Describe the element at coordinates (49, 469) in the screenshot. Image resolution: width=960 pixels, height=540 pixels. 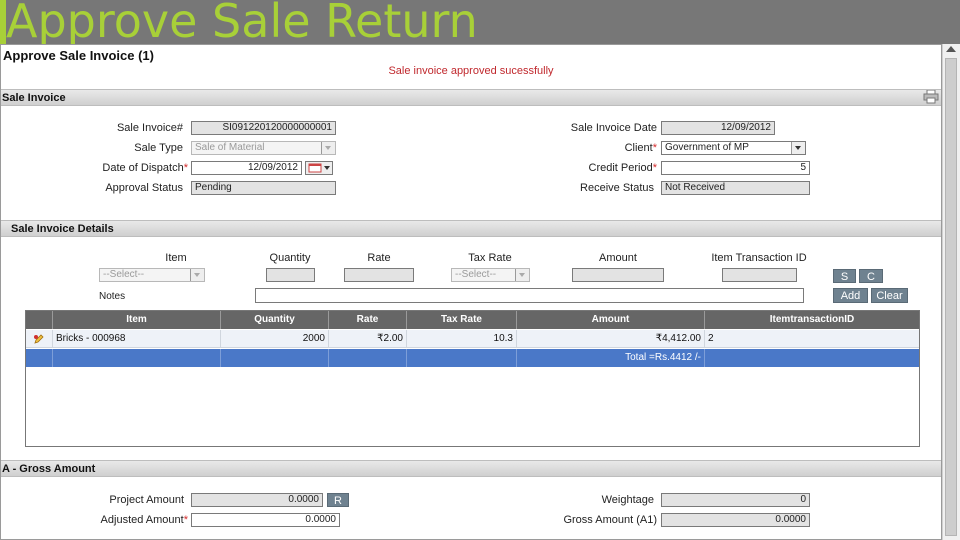
I see `section-title: A - Gross Amount` at that location.